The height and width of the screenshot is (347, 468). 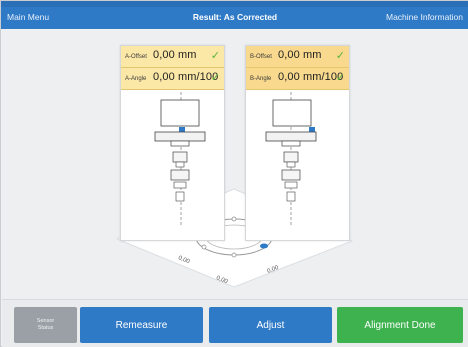 What do you see at coordinates (400, 325) in the screenshot?
I see `alignment-done-button: Alignment Done` at bounding box center [400, 325].